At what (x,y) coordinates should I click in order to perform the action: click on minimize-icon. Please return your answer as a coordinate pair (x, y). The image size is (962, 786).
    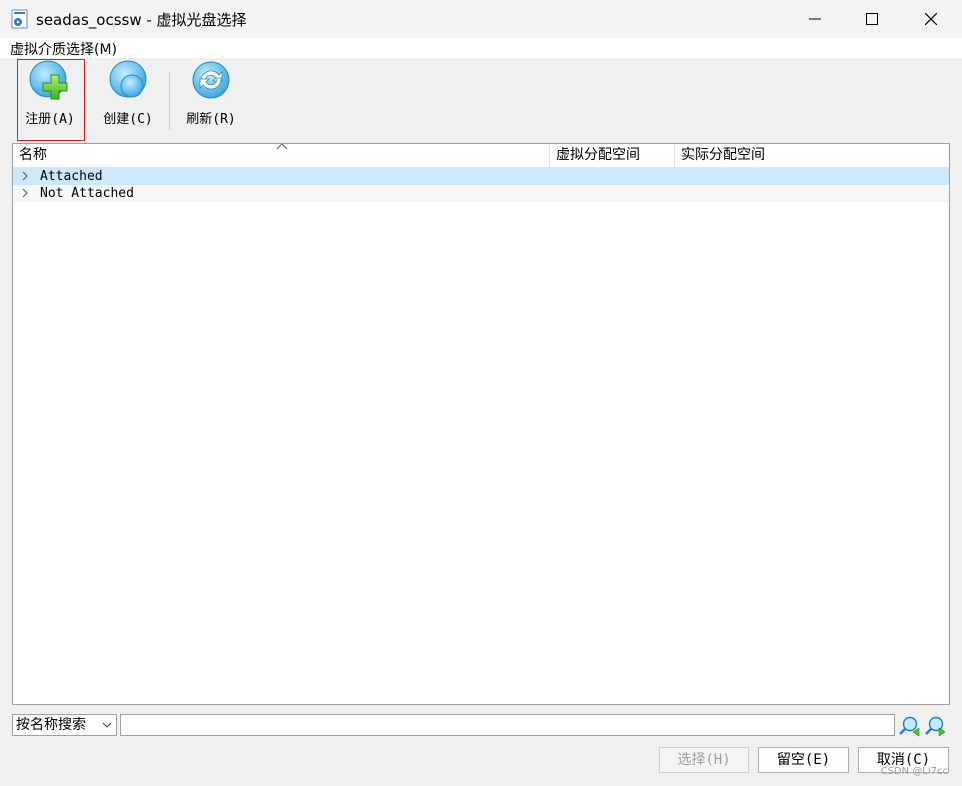
    Looking at the image, I should click on (815, 19).